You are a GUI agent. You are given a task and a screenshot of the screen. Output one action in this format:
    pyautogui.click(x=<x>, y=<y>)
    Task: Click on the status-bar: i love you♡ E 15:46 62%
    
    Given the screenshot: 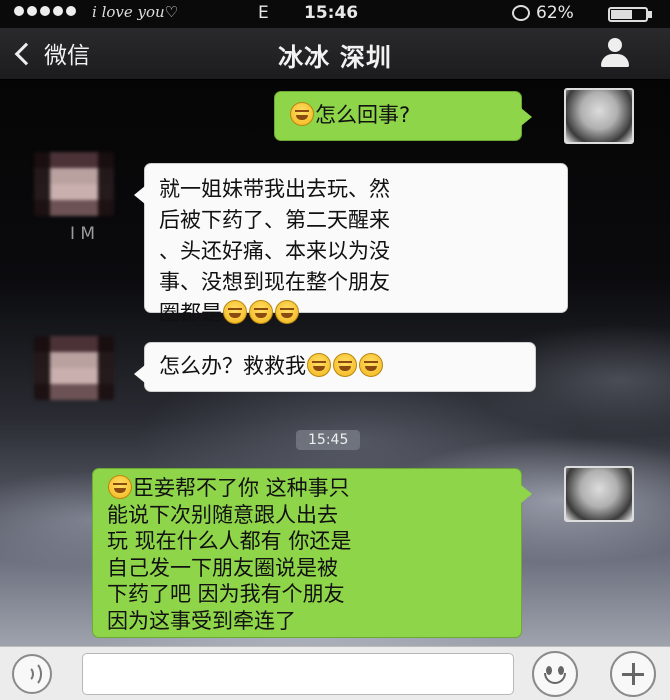 What is the action you would take?
    pyautogui.click(x=335, y=14)
    